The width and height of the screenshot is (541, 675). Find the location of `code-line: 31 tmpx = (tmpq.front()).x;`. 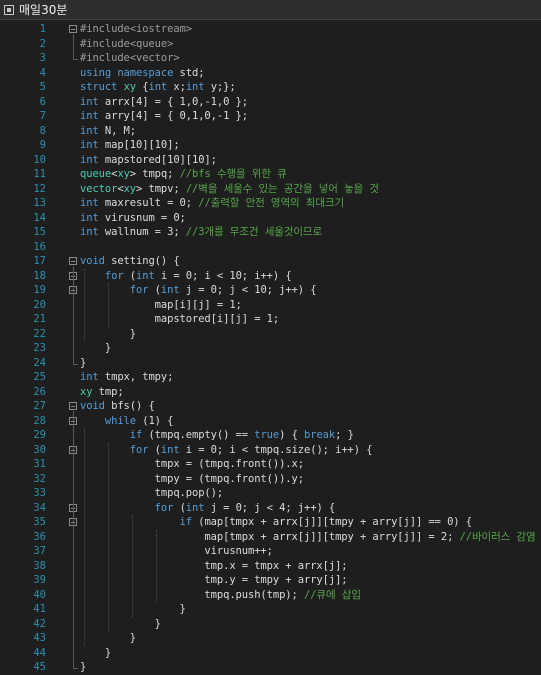

code-line: 31 tmpx = (tmpq.front()).x; is located at coordinates (270, 464).